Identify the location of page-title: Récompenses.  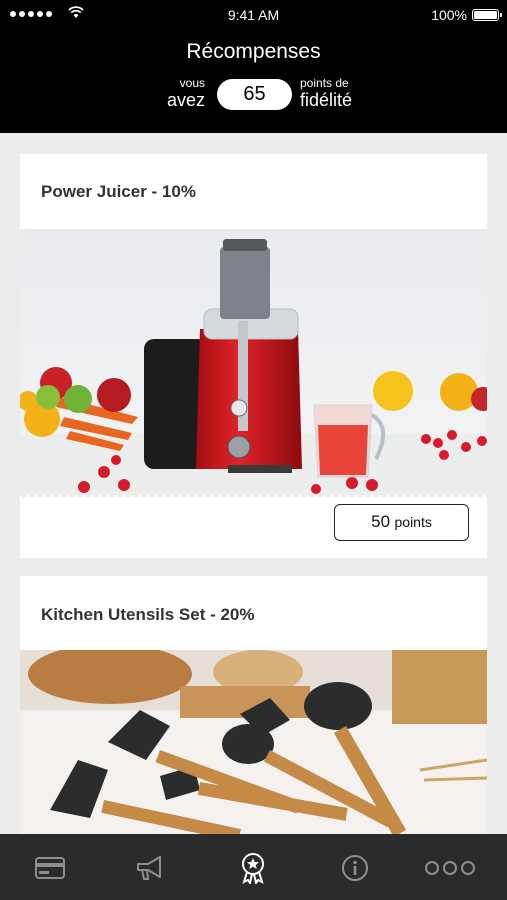
(253, 51).